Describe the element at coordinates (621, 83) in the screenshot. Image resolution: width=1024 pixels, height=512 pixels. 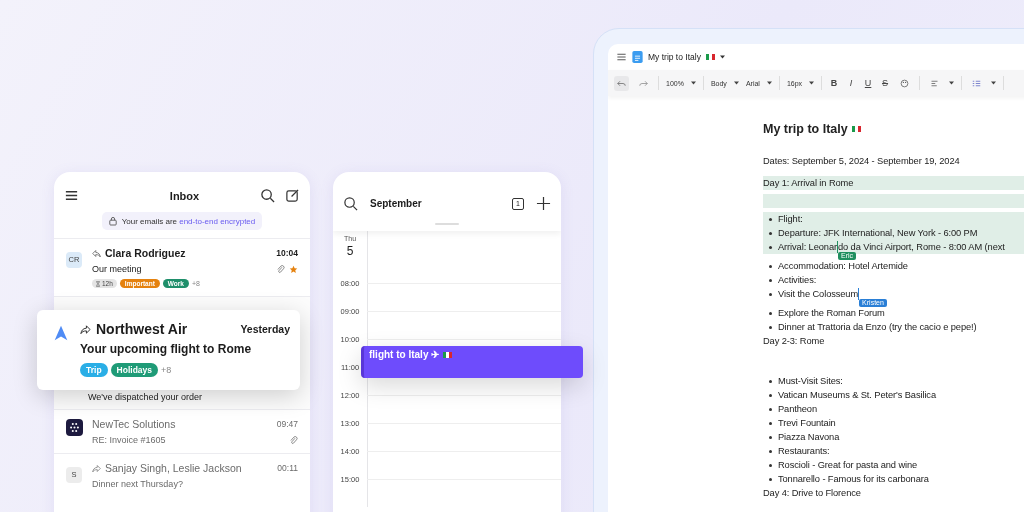
I see `undo-icon` at that location.